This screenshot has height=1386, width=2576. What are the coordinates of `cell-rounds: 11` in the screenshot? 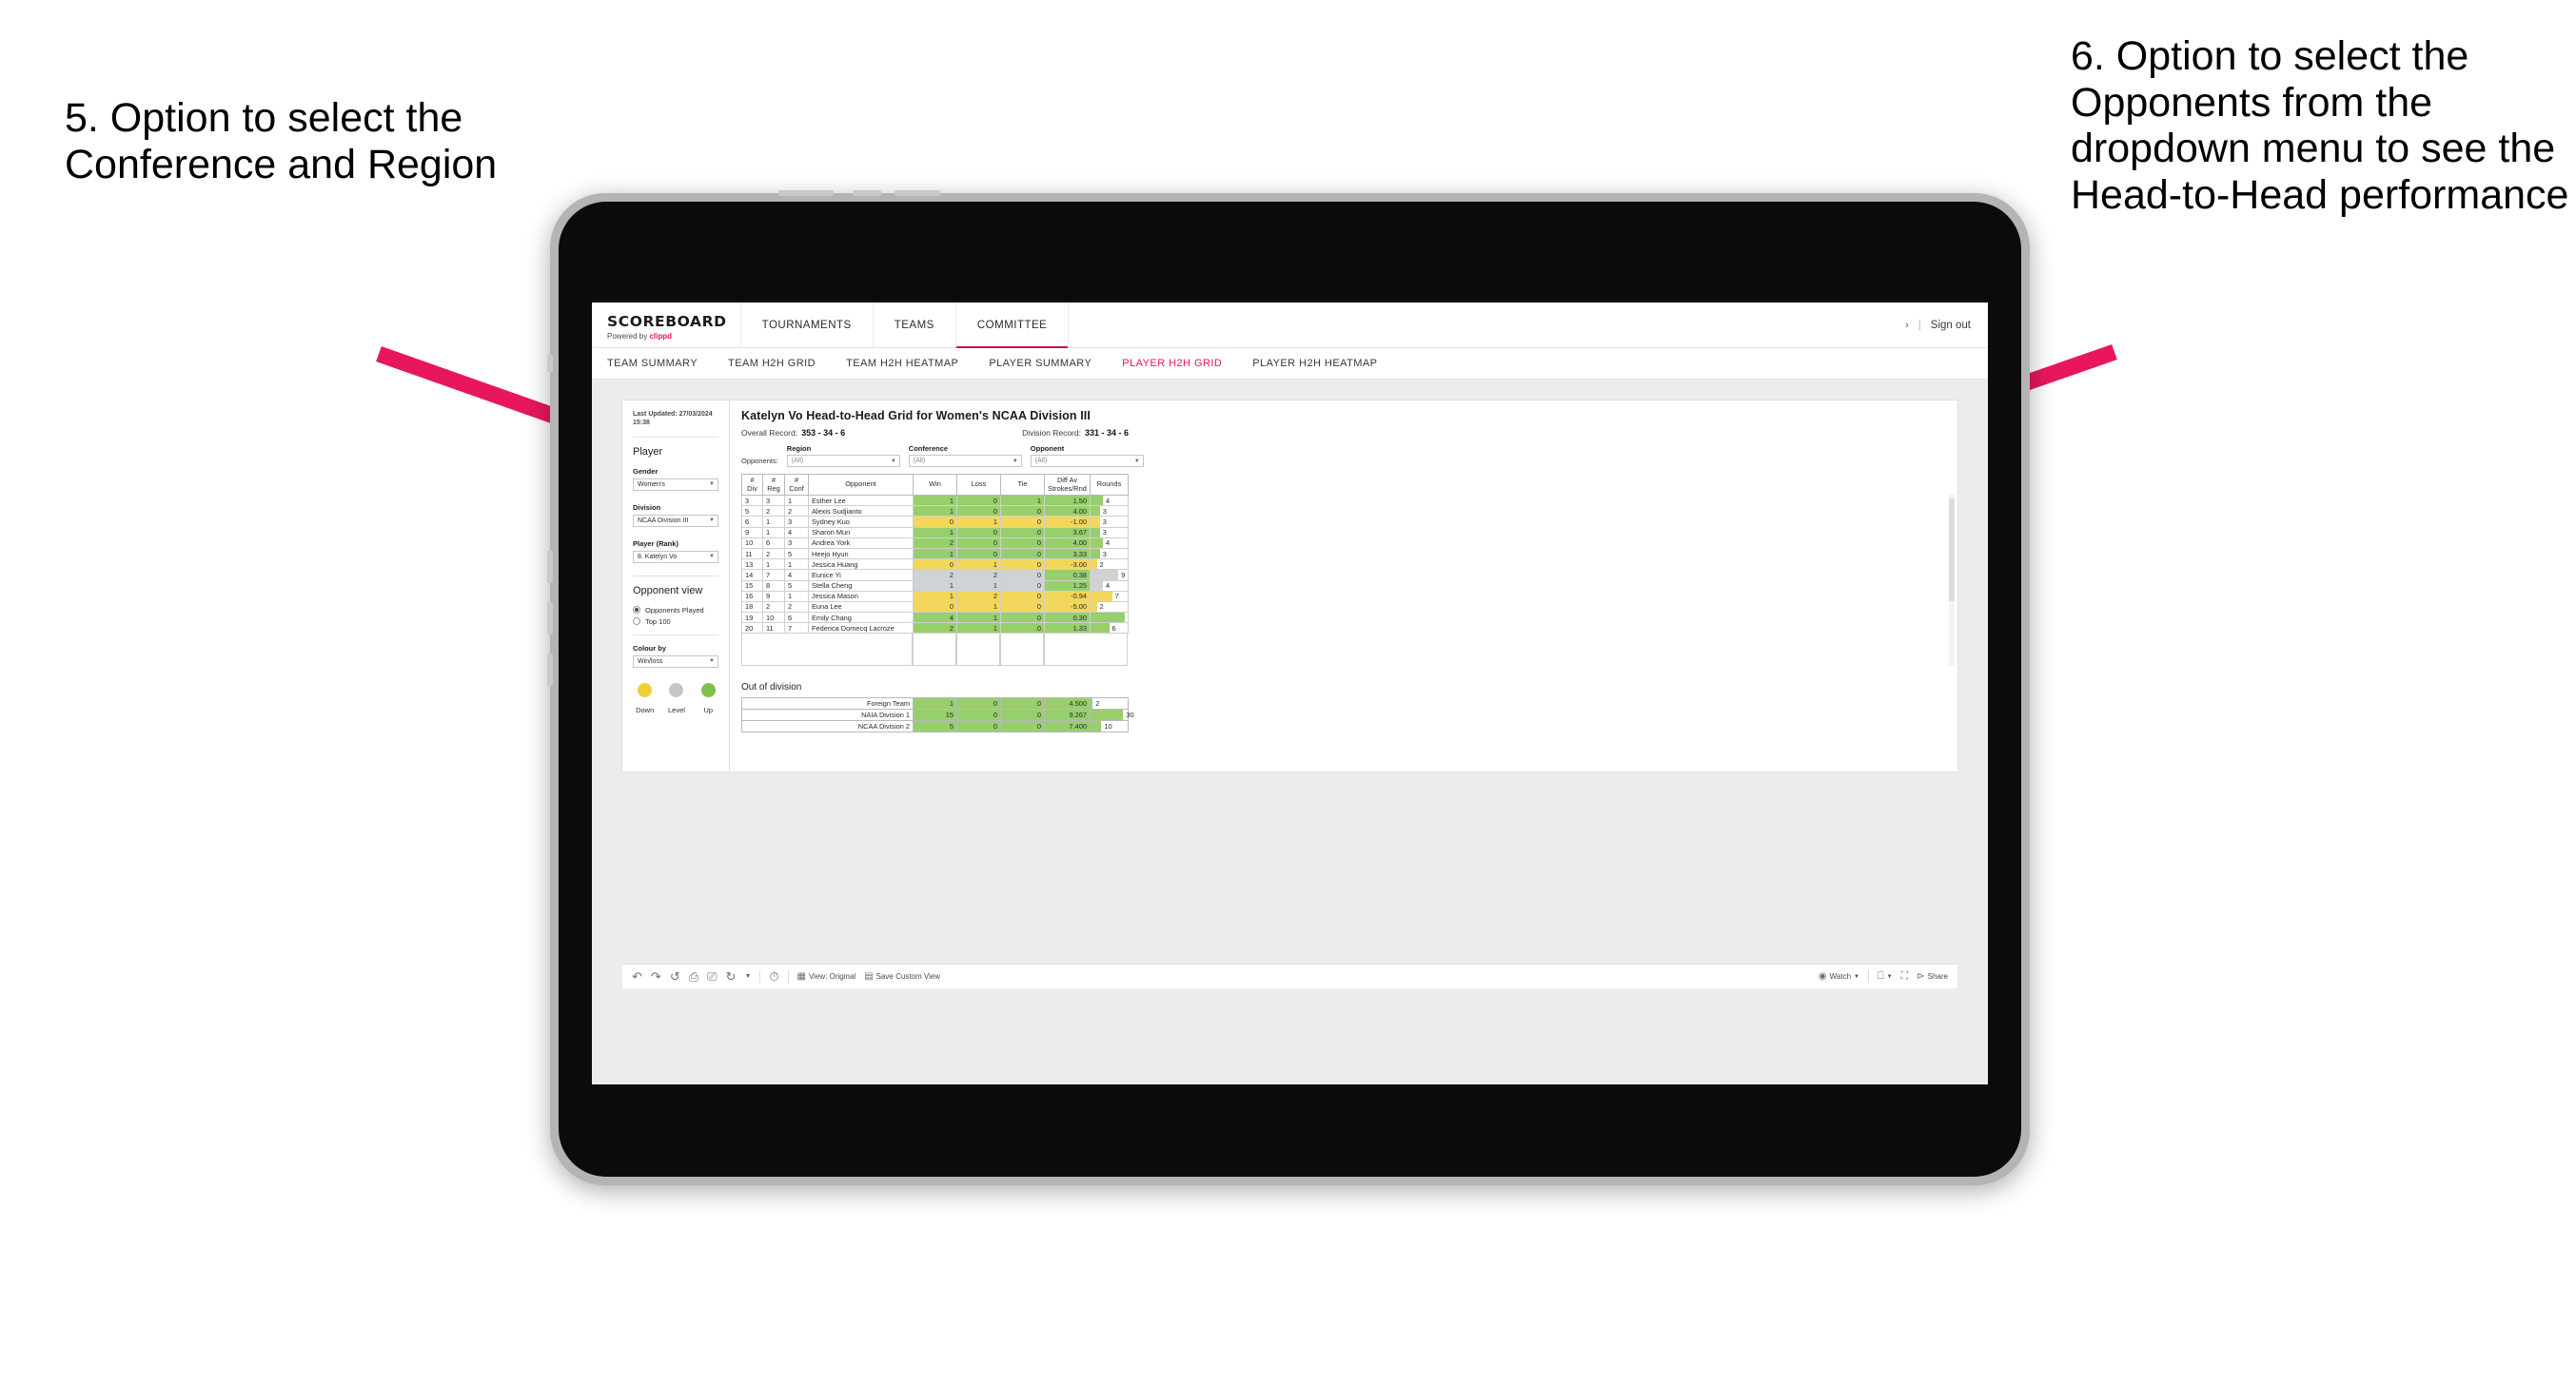 It's located at (1109, 618).